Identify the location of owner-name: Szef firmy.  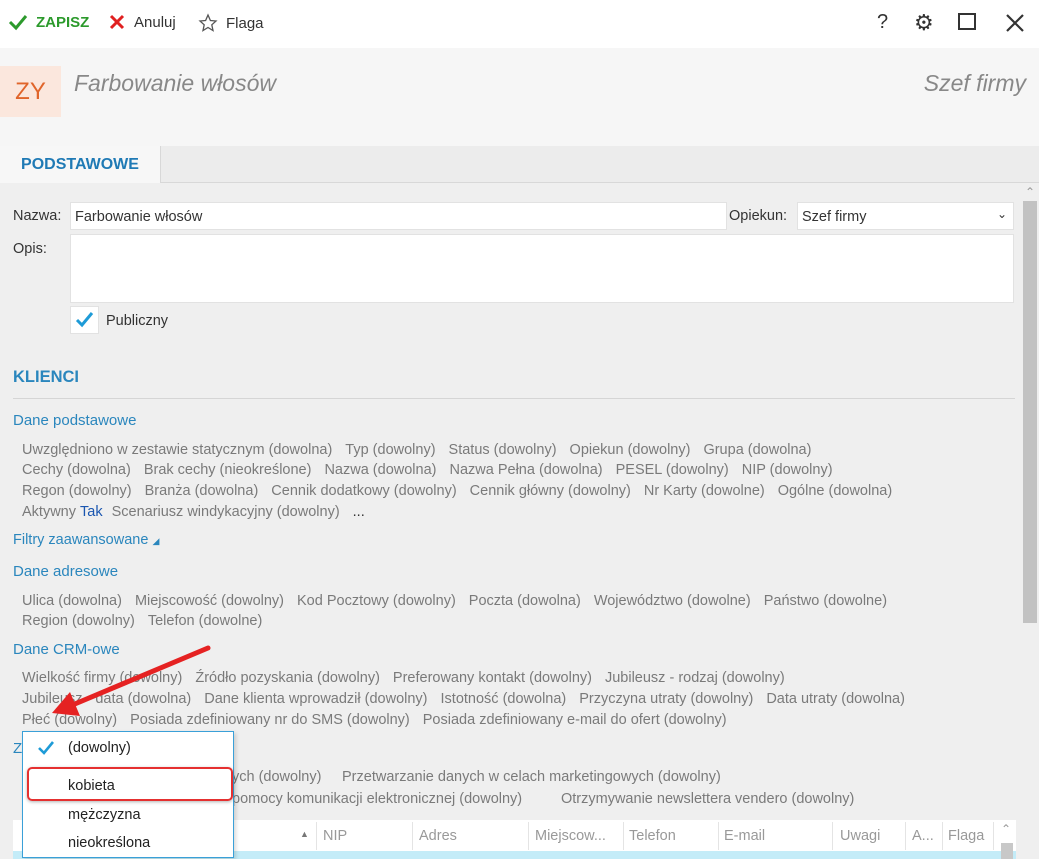
(974, 83).